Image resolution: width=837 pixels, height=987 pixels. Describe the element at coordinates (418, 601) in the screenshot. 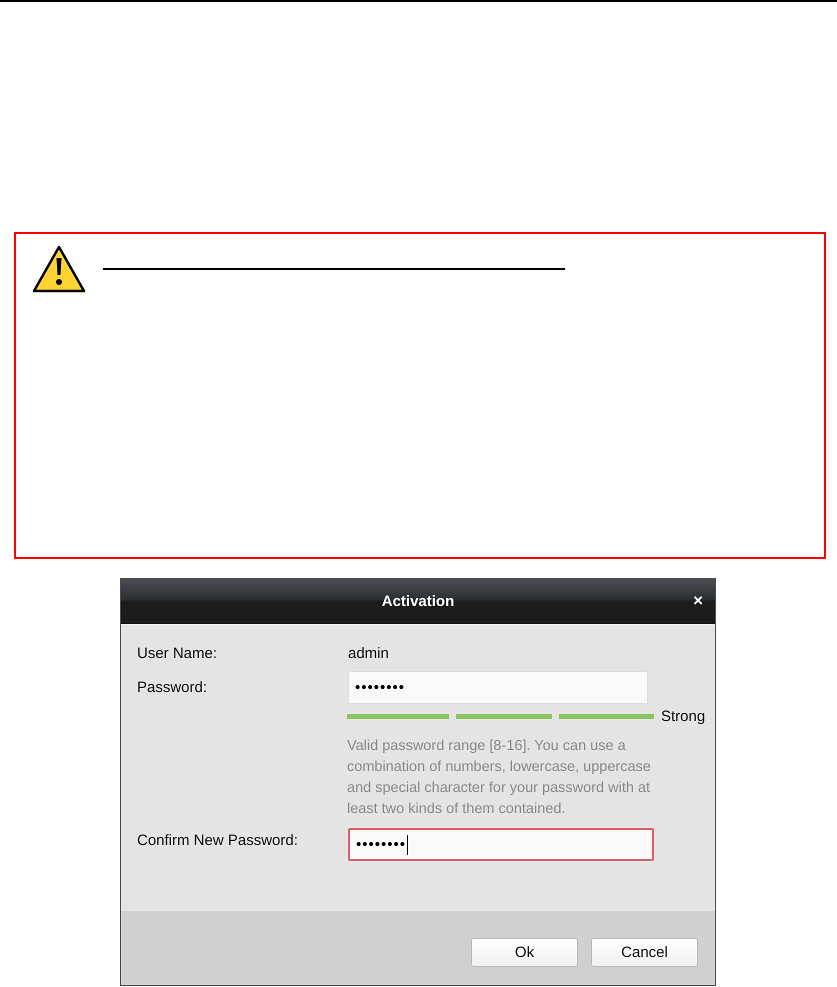

I see `dialog-title: Activation` at that location.